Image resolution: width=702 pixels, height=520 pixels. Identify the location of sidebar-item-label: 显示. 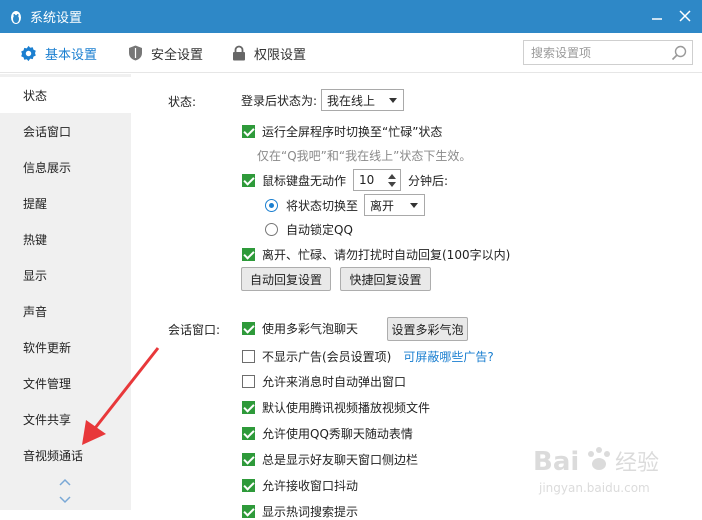
(35, 275).